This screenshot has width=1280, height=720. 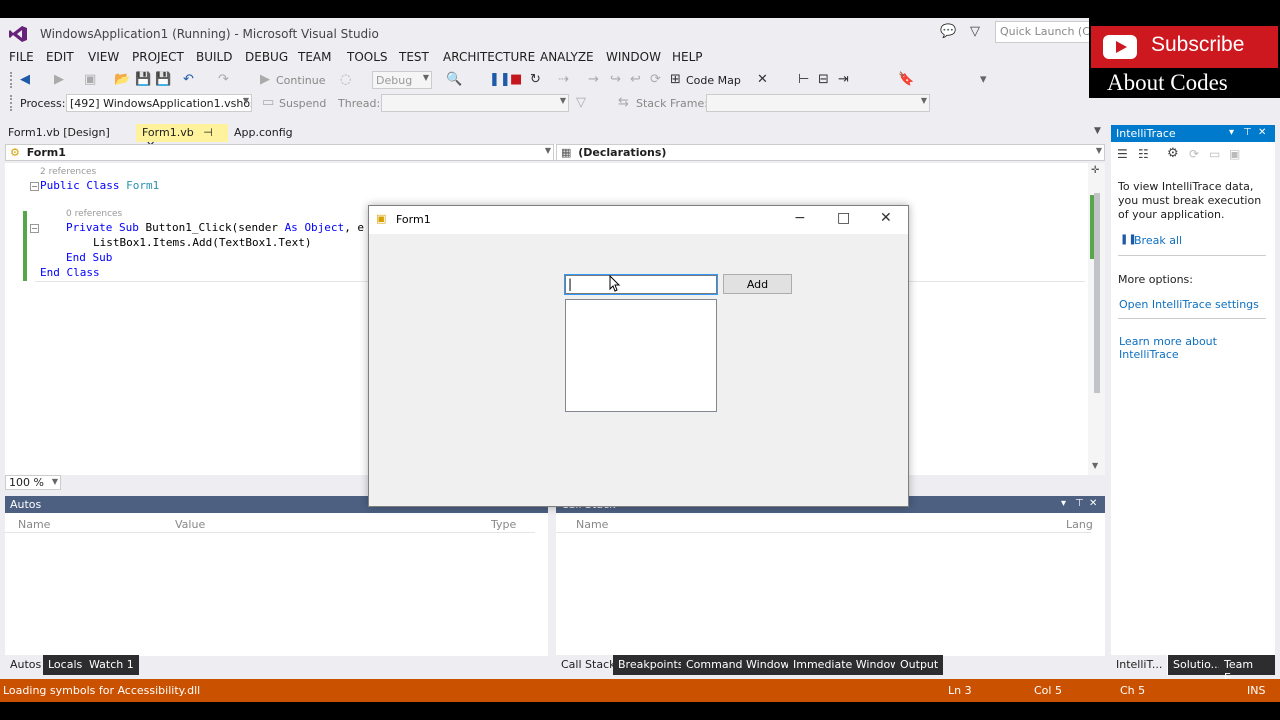 I want to click on continue-button: Continue, so click(x=300, y=80).